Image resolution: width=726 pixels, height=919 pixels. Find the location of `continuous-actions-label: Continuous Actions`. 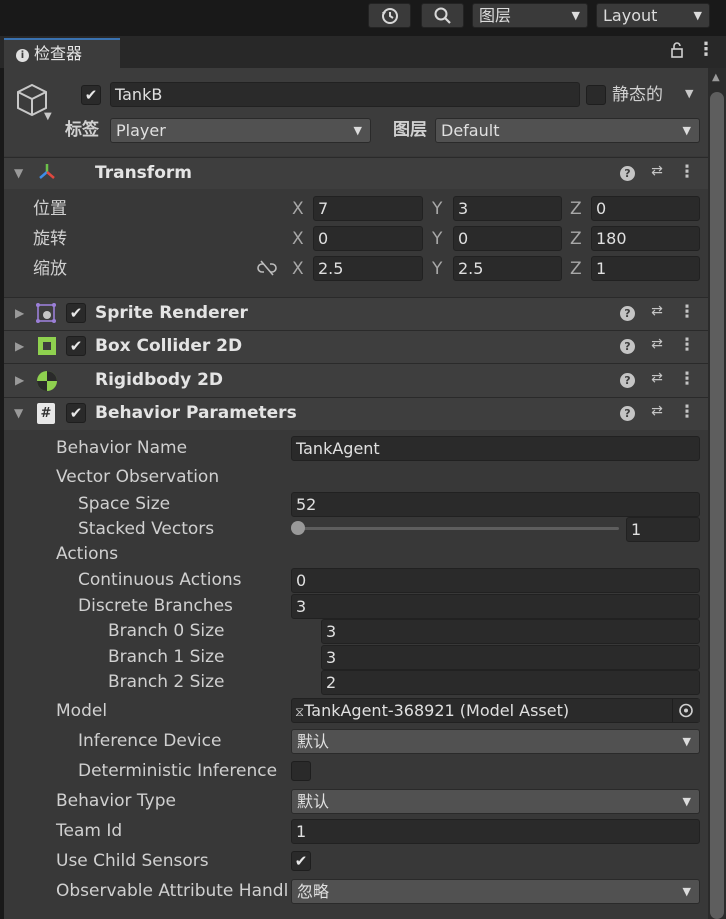

continuous-actions-label: Continuous Actions is located at coordinates (160, 580).